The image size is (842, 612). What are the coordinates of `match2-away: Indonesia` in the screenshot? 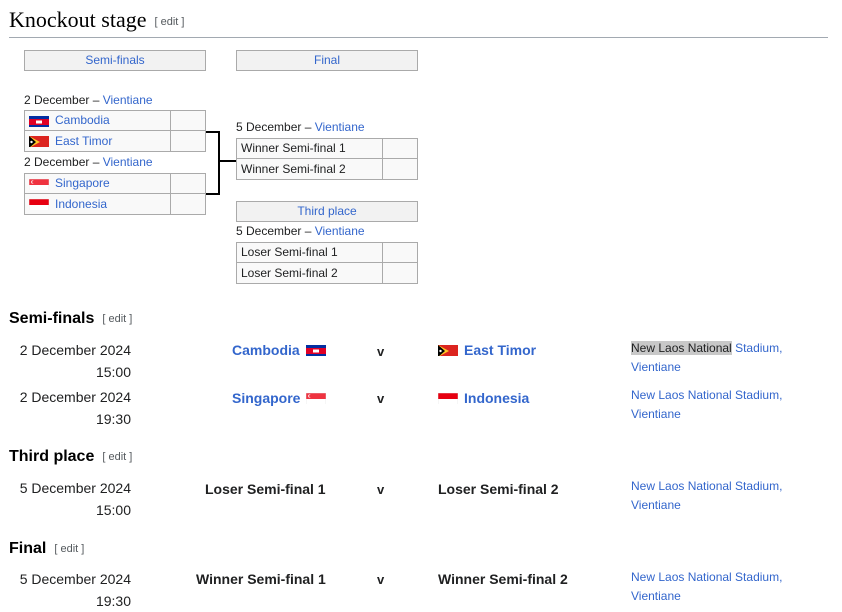 It's located at (480, 398).